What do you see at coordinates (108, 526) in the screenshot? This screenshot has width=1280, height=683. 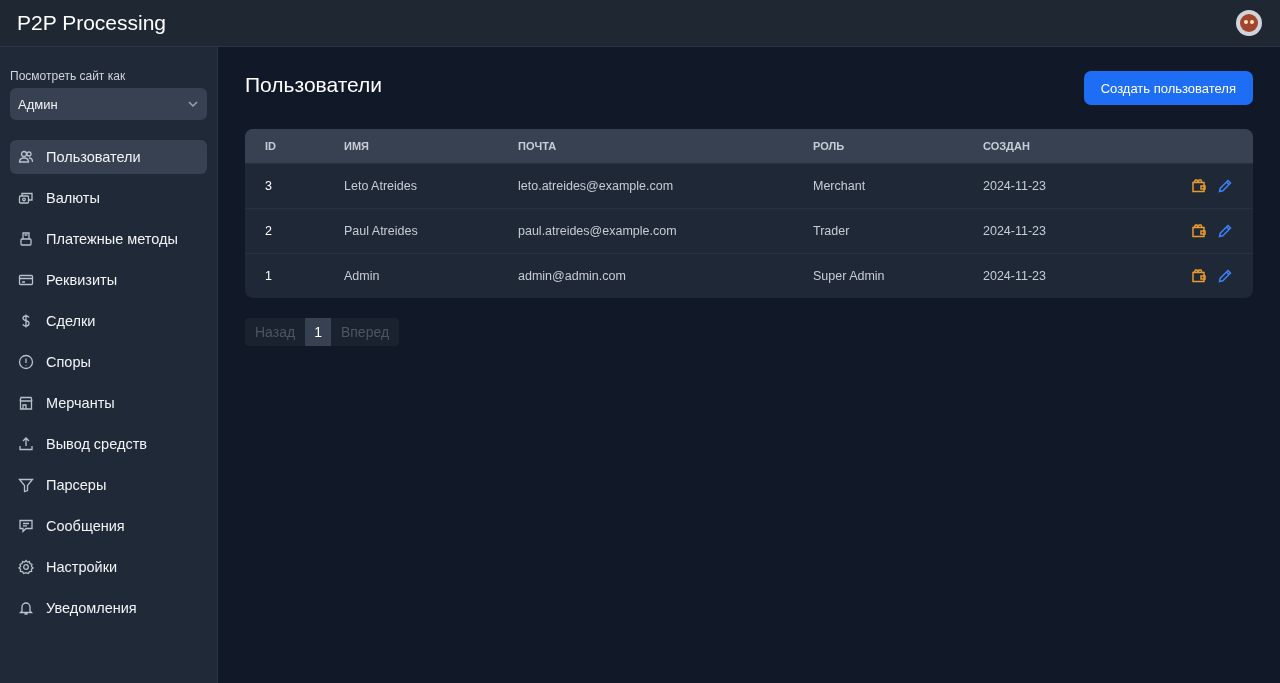 I see `sidebar-item: Сообщения` at bounding box center [108, 526].